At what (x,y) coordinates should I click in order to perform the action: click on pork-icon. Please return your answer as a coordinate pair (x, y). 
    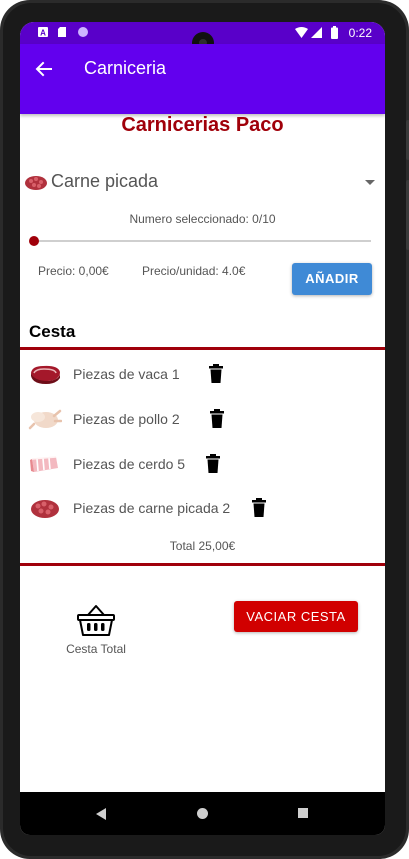
    Looking at the image, I should click on (44, 464).